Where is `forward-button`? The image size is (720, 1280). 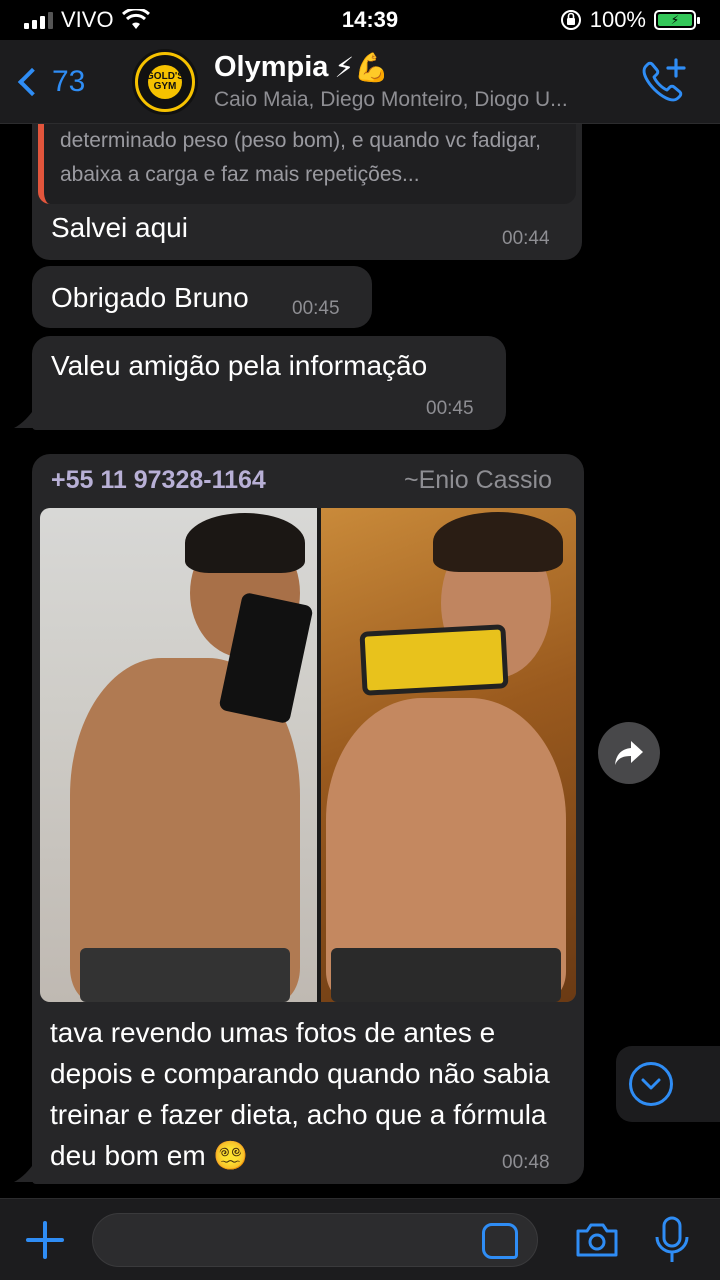
forward-button is located at coordinates (629, 753).